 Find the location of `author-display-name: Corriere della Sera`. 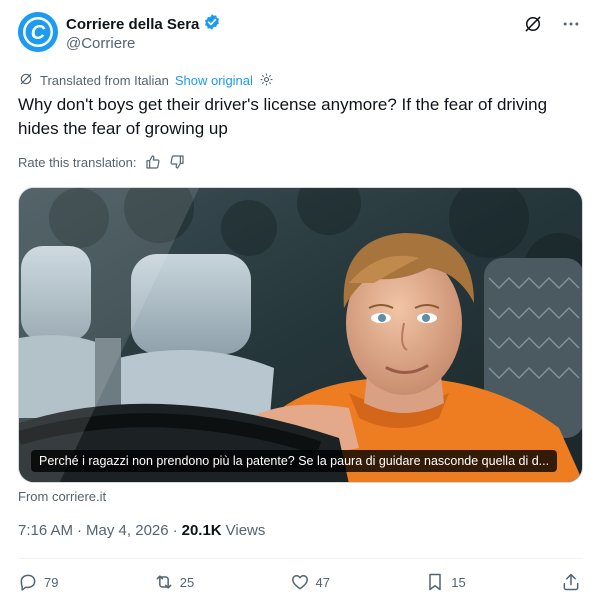

author-display-name: Corriere della Sera is located at coordinates (132, 24).